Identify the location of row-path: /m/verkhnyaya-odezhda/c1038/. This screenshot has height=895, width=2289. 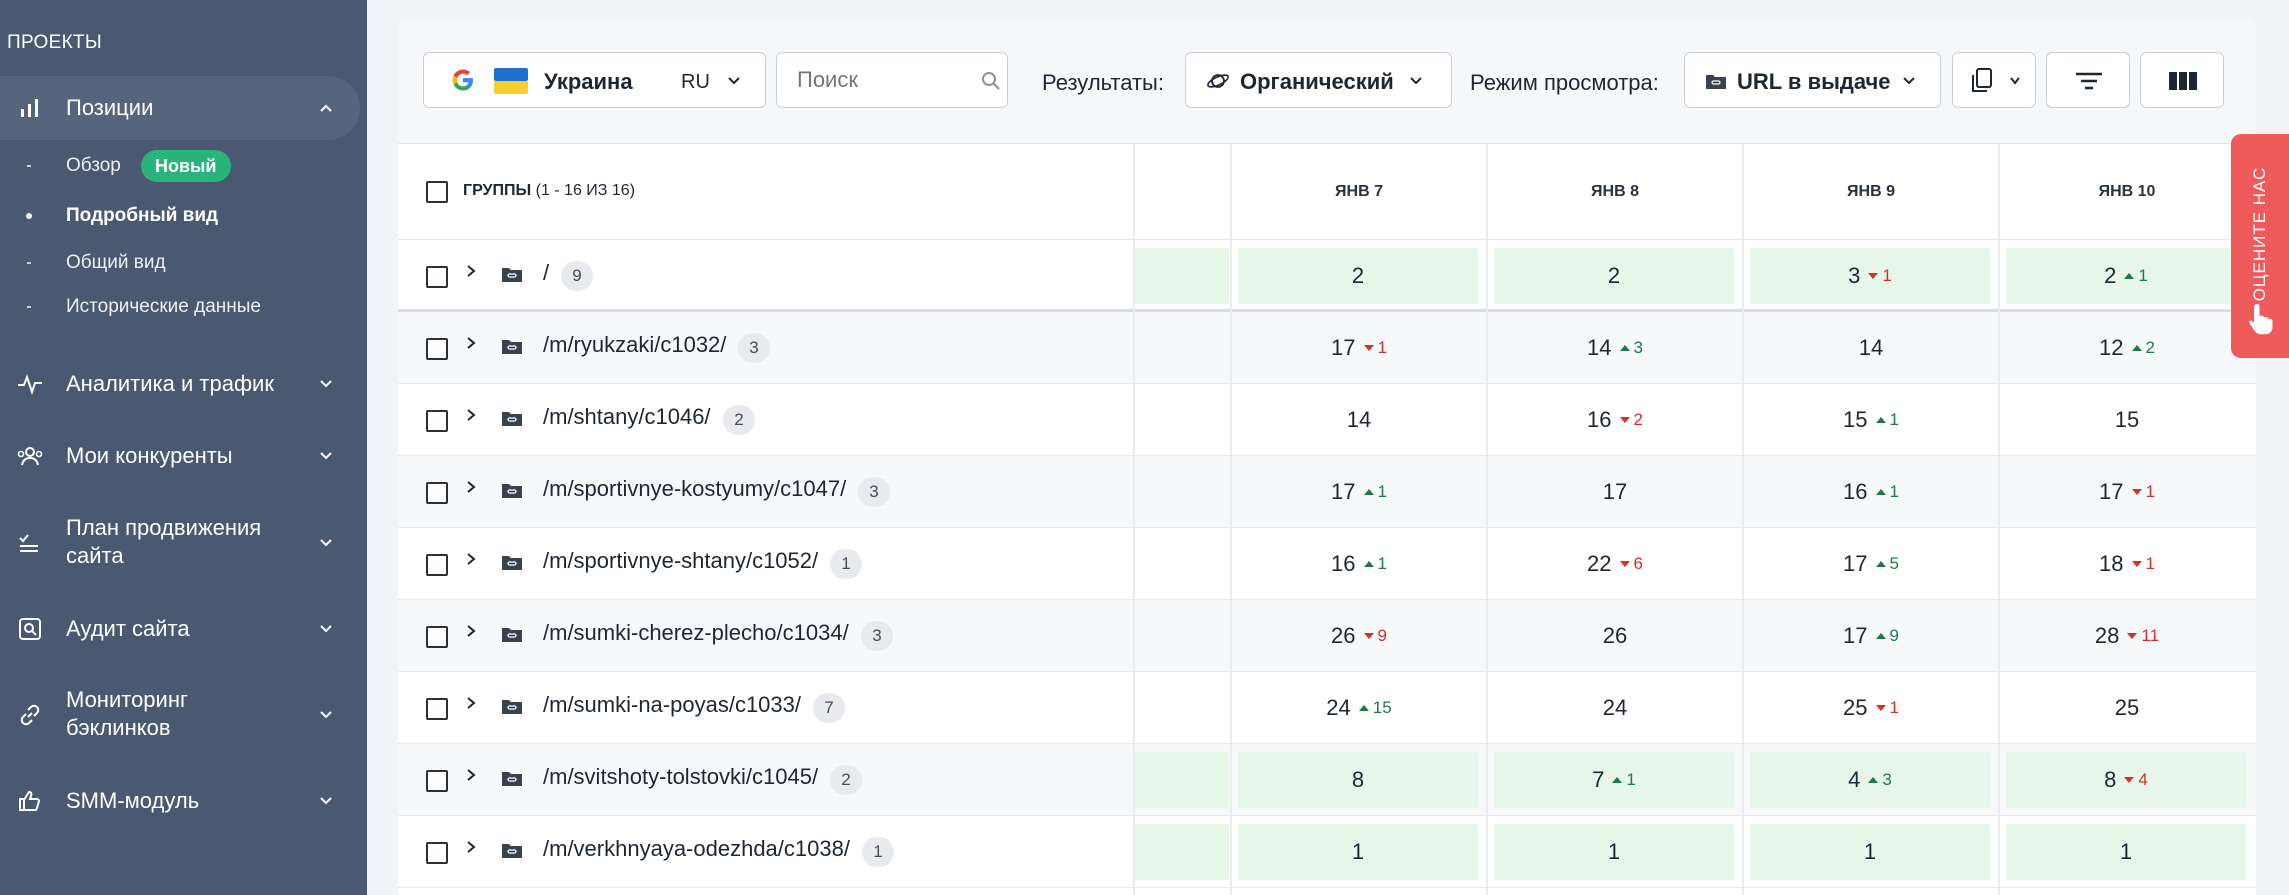
(696, 849).